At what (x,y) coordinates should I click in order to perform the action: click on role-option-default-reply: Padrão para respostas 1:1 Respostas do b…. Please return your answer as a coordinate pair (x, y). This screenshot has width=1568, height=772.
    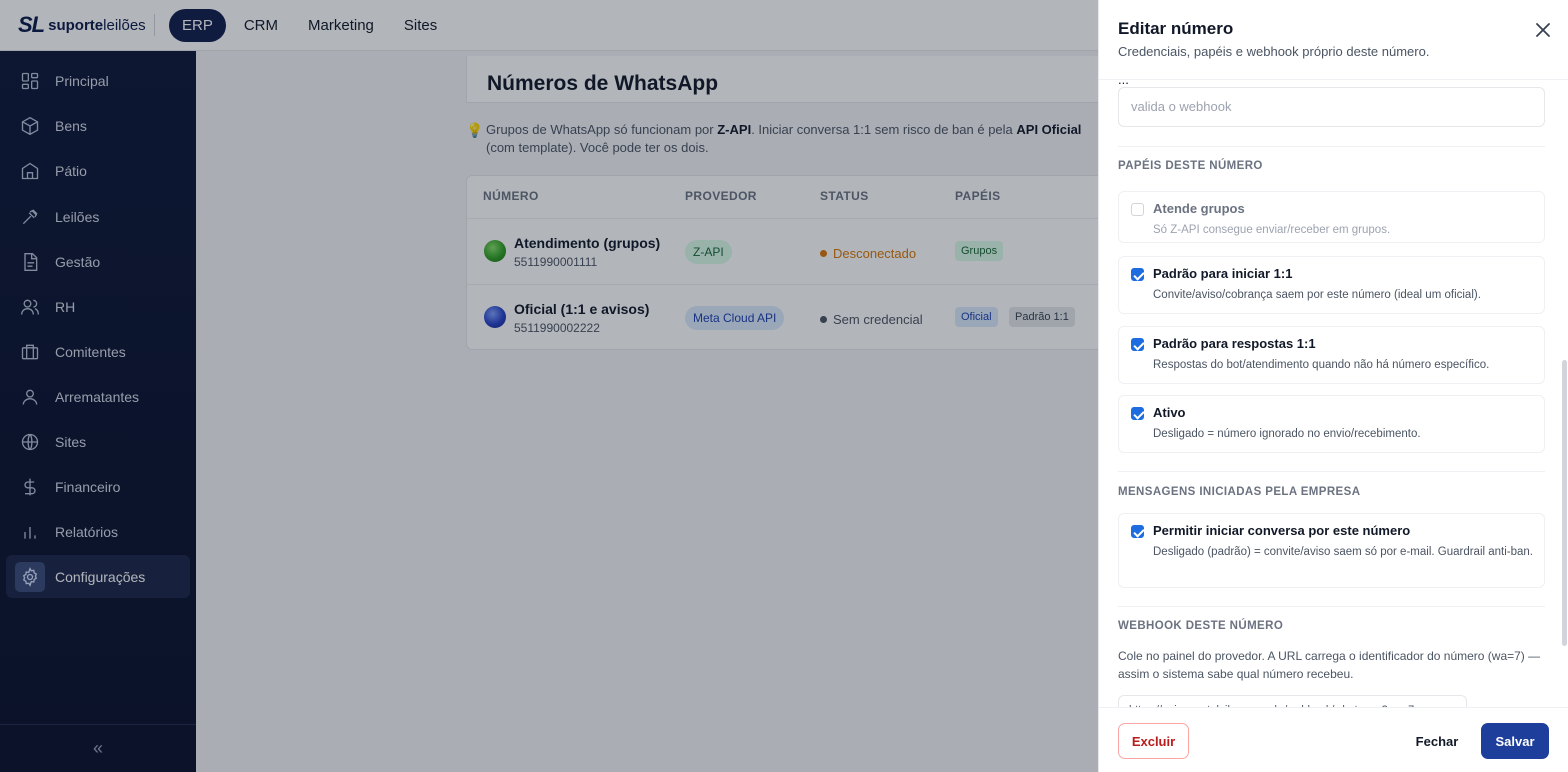
    Looking at the image, I should click on (1331, 355).